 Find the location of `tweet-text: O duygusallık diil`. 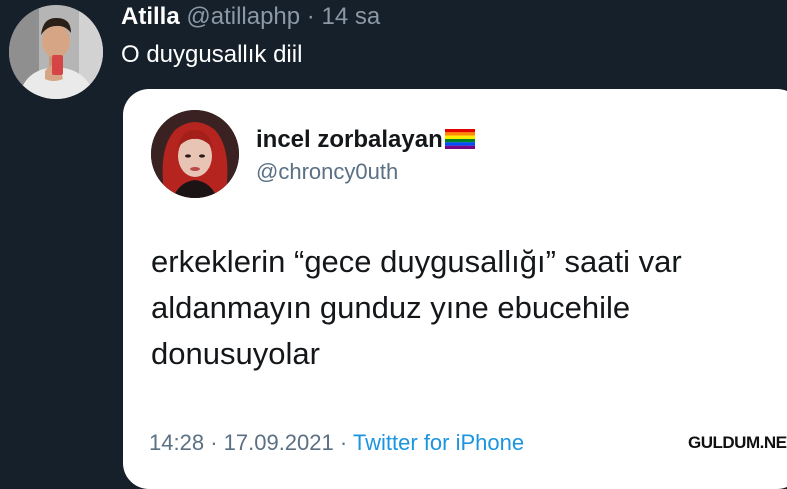

tweet-text: O duygusallık diil is located at coordinates (212, 54).